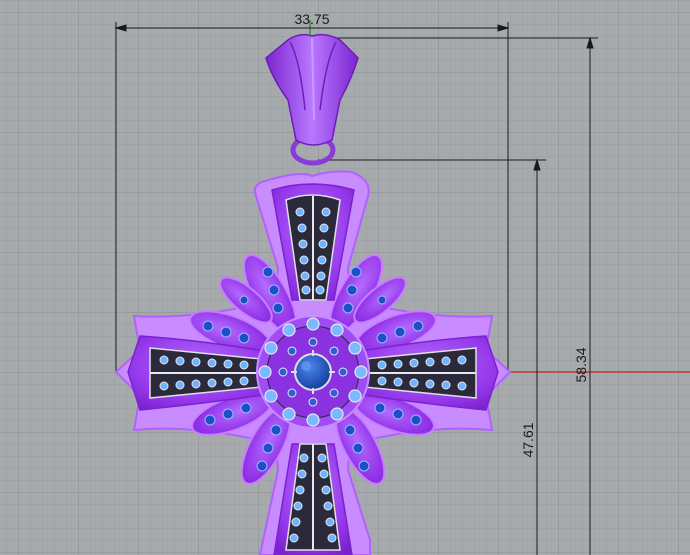 The height and width of the screenshot is (555, 690). I want to click on dimension-width-label: 33.75, so click(311, 19).